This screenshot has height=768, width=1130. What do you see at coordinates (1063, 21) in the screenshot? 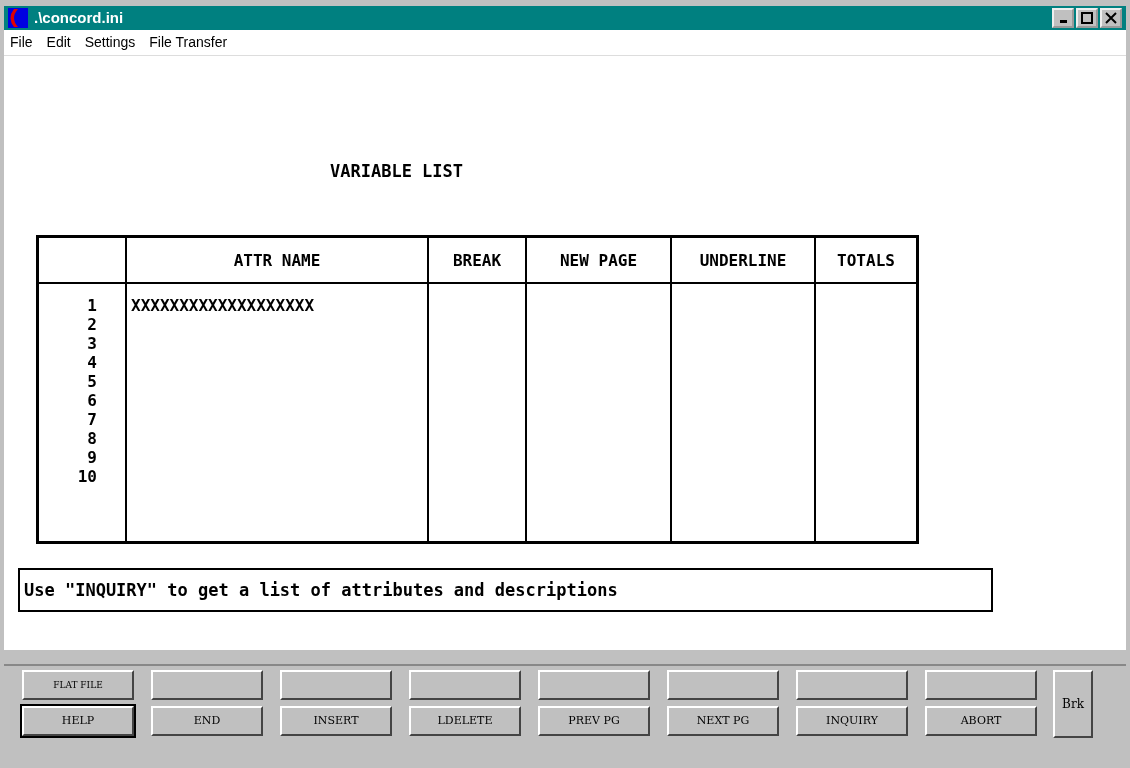
I see `minimize-icon` at bounding box center [1063, 21].